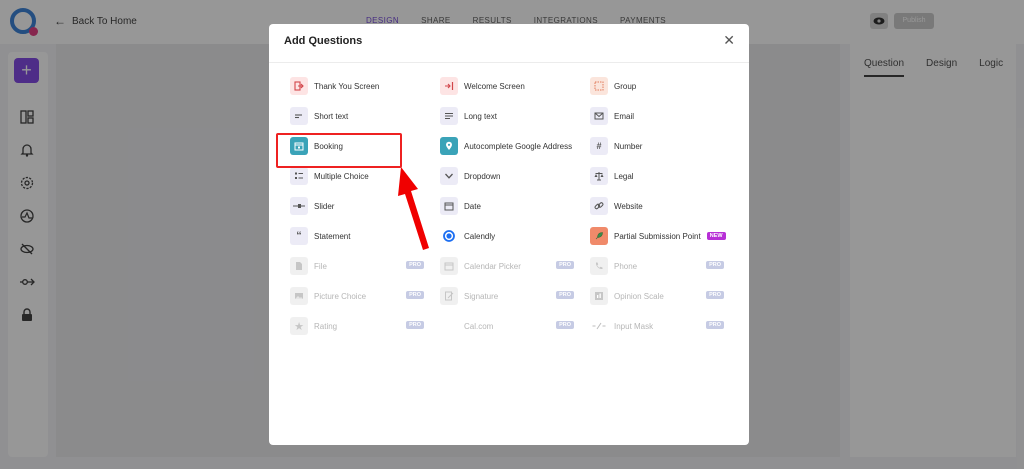 This screenshot has width=1024, height=469. Describe the element at coordinates (657, 176) in the screenshot. I see `question-type-legal: Legal` at that location.